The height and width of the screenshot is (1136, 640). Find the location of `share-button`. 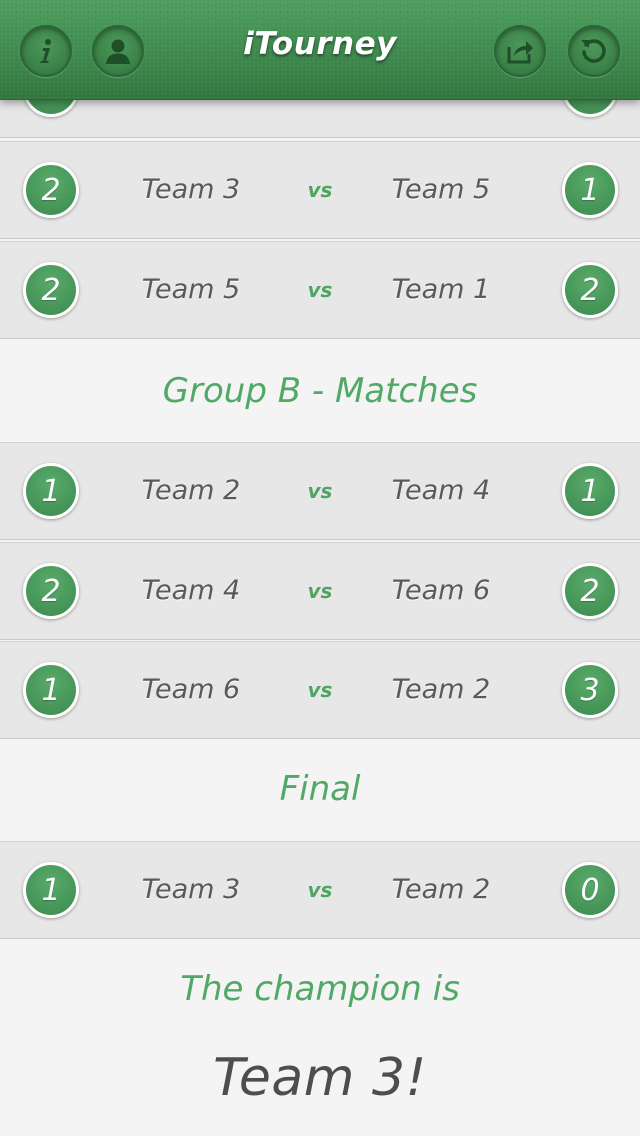

share-button is located at coordinates (520, 51).